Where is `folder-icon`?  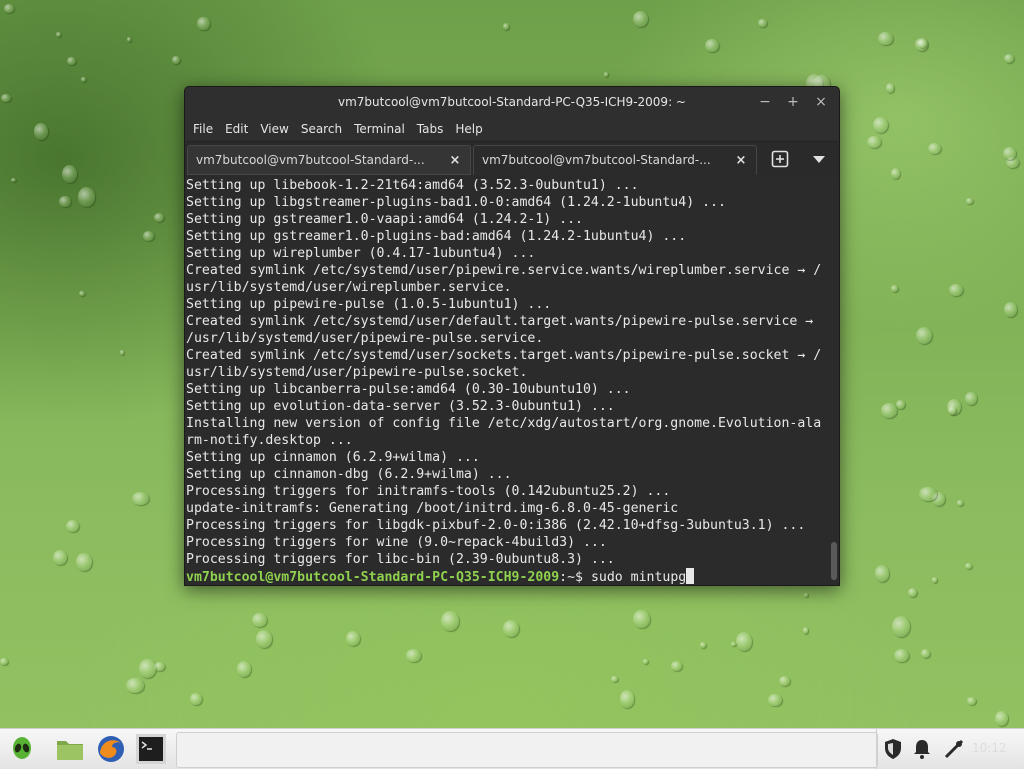
folder-icon is located at coordinates (70, 749).